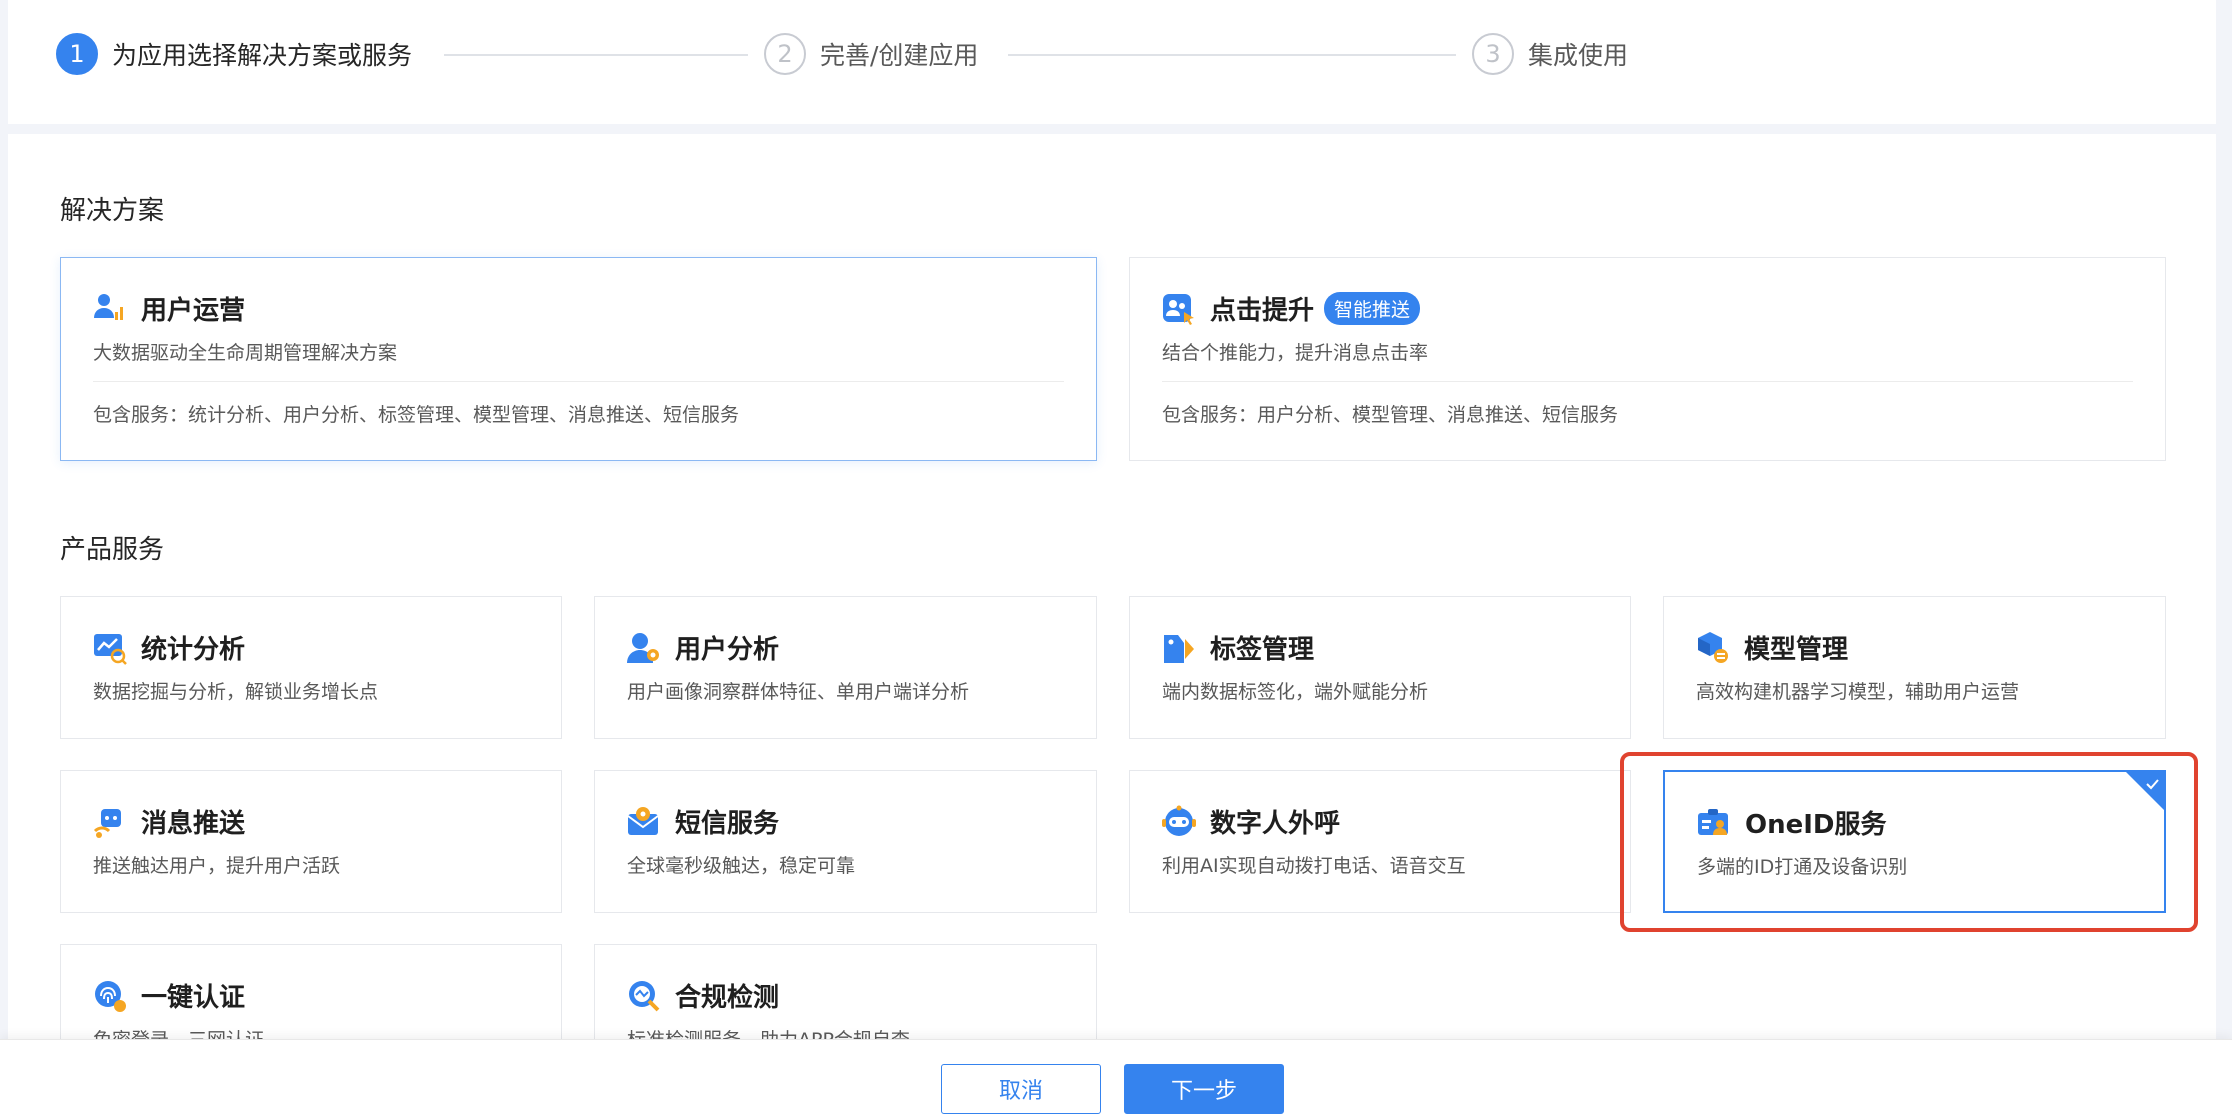  I want to click on step-1-number: 1, so click(77, 54).